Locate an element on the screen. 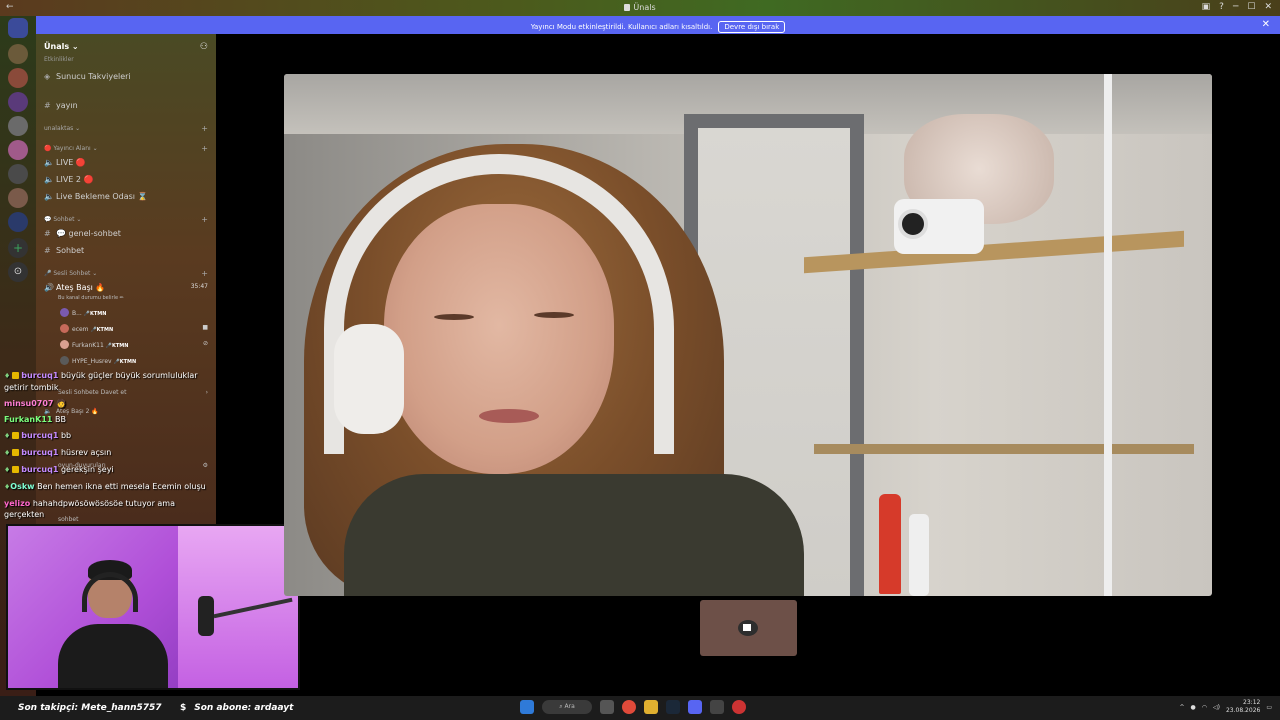 The image size is (1280, 720). voice-member: FurkanK11 🎤KTMN ⊘ is located at coordinates (134, 344).